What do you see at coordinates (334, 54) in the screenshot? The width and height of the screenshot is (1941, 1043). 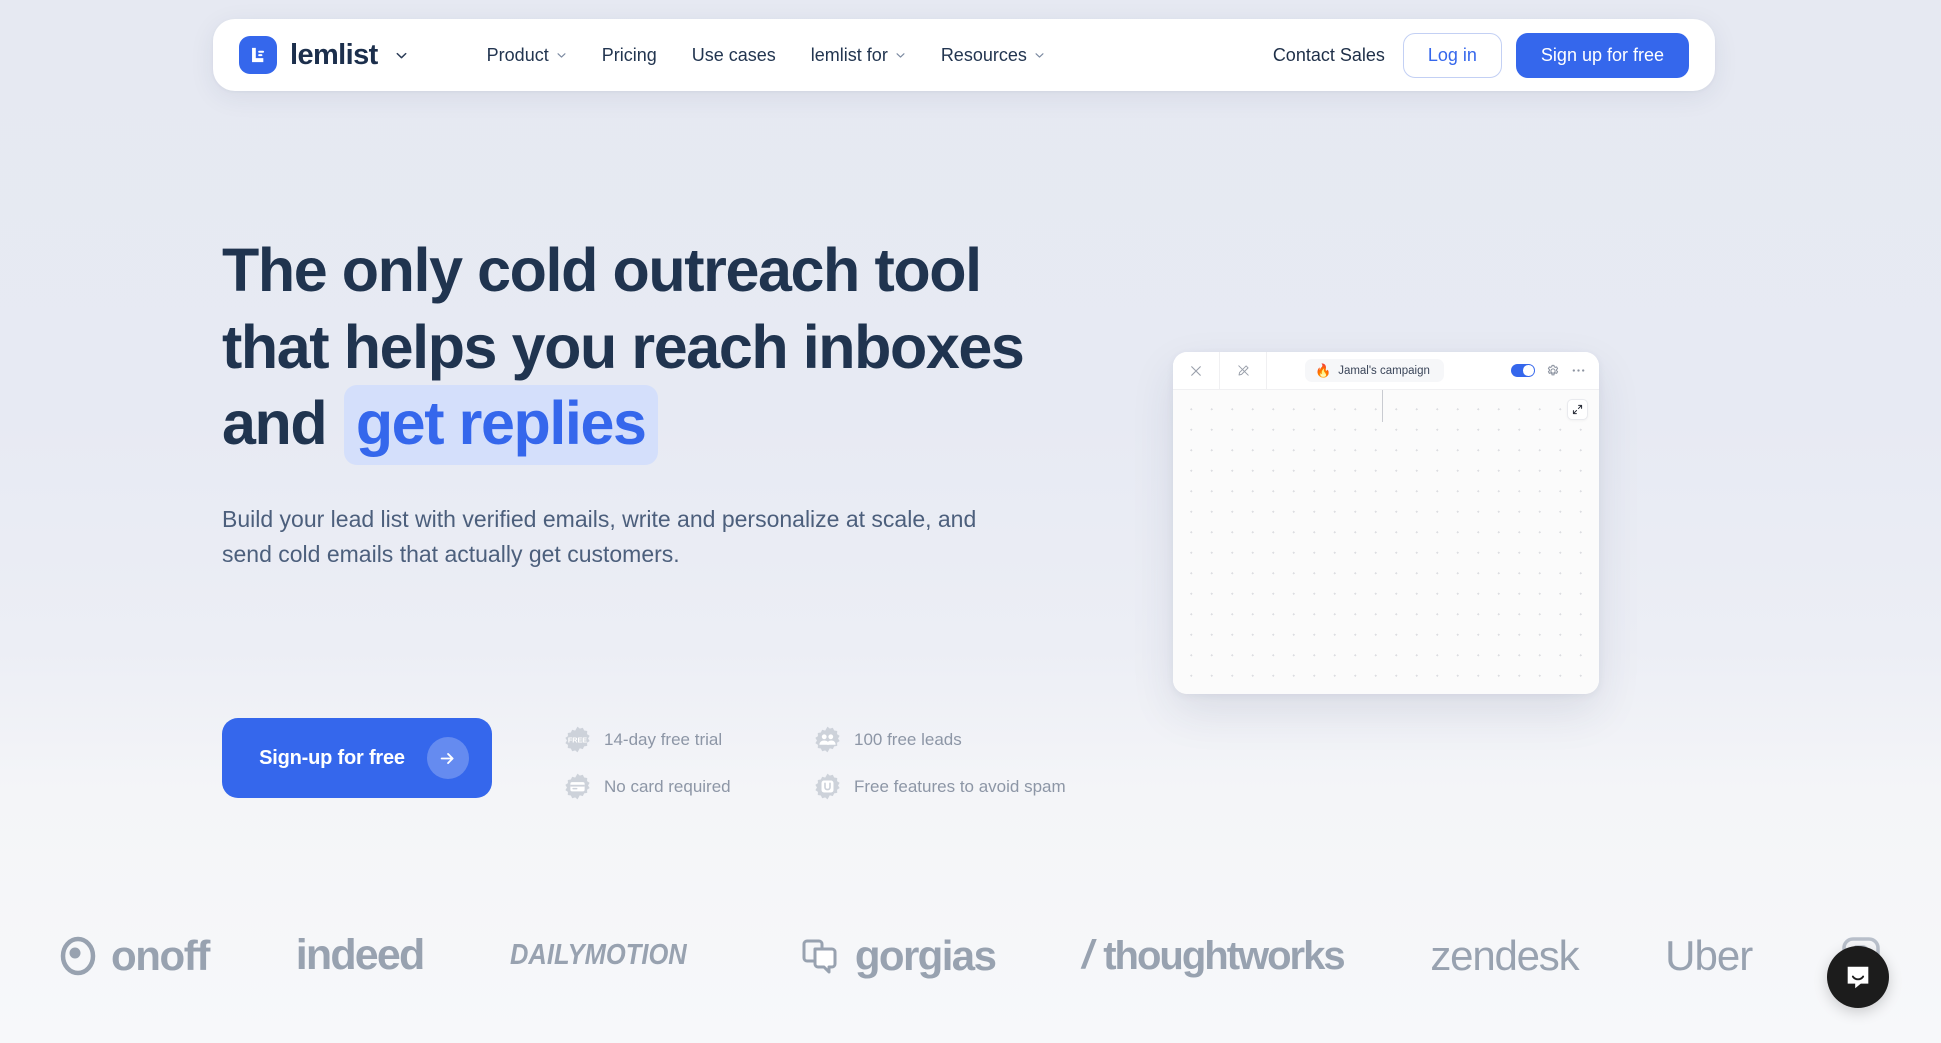 I see `brand-name: lemlist` at bounding box center [334, 54].